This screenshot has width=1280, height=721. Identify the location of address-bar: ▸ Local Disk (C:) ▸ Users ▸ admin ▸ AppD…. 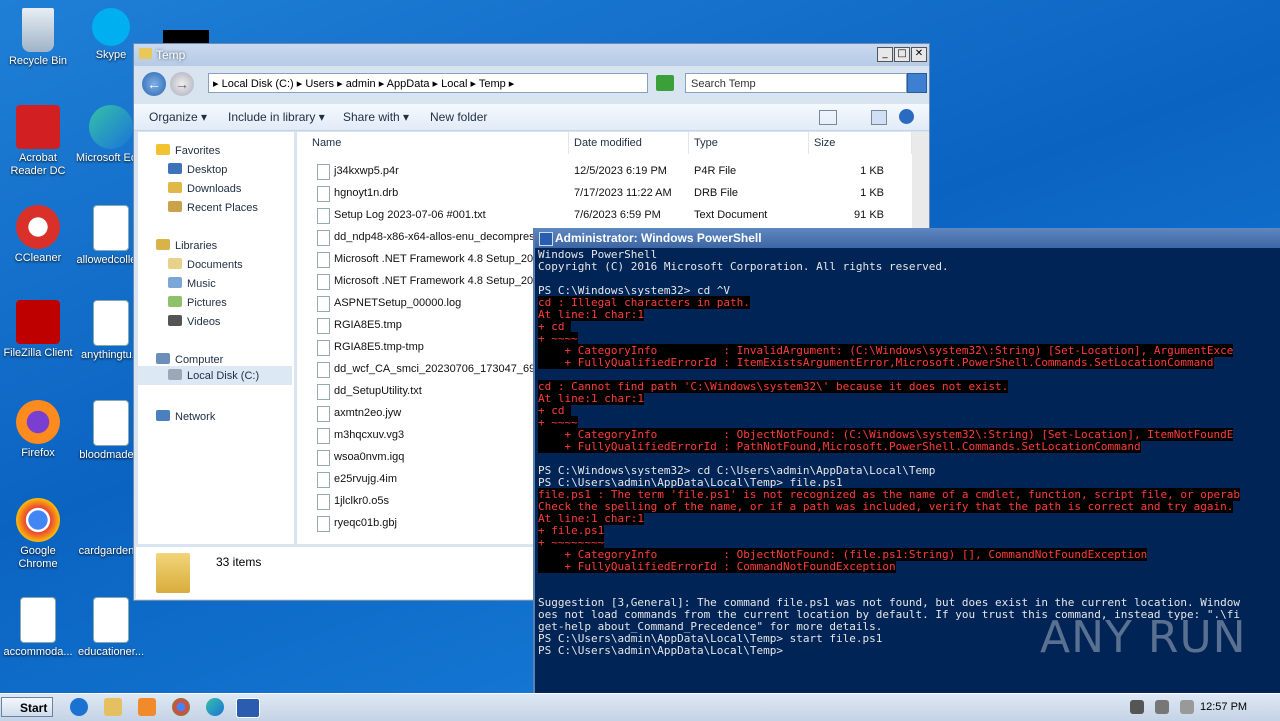
(428, 83).